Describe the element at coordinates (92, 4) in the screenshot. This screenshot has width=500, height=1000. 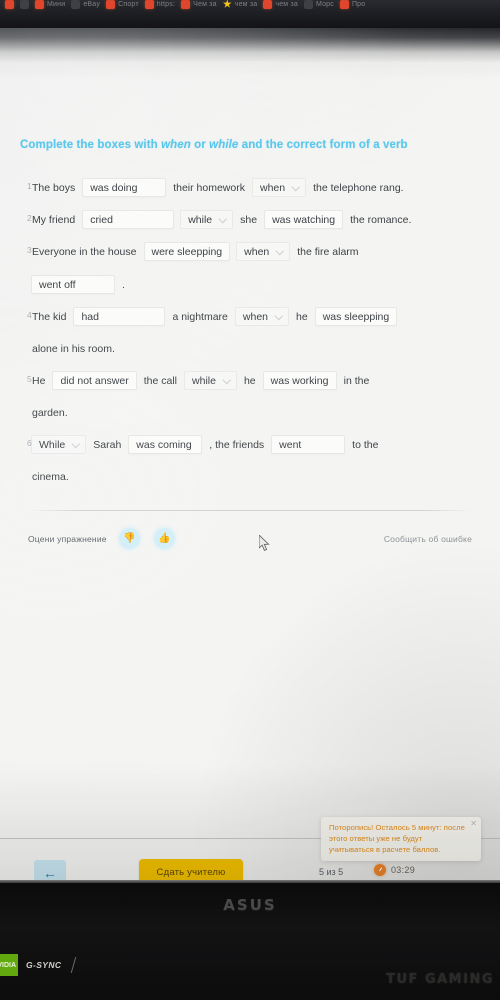
I see `bookmark-label: eBay` at that location.